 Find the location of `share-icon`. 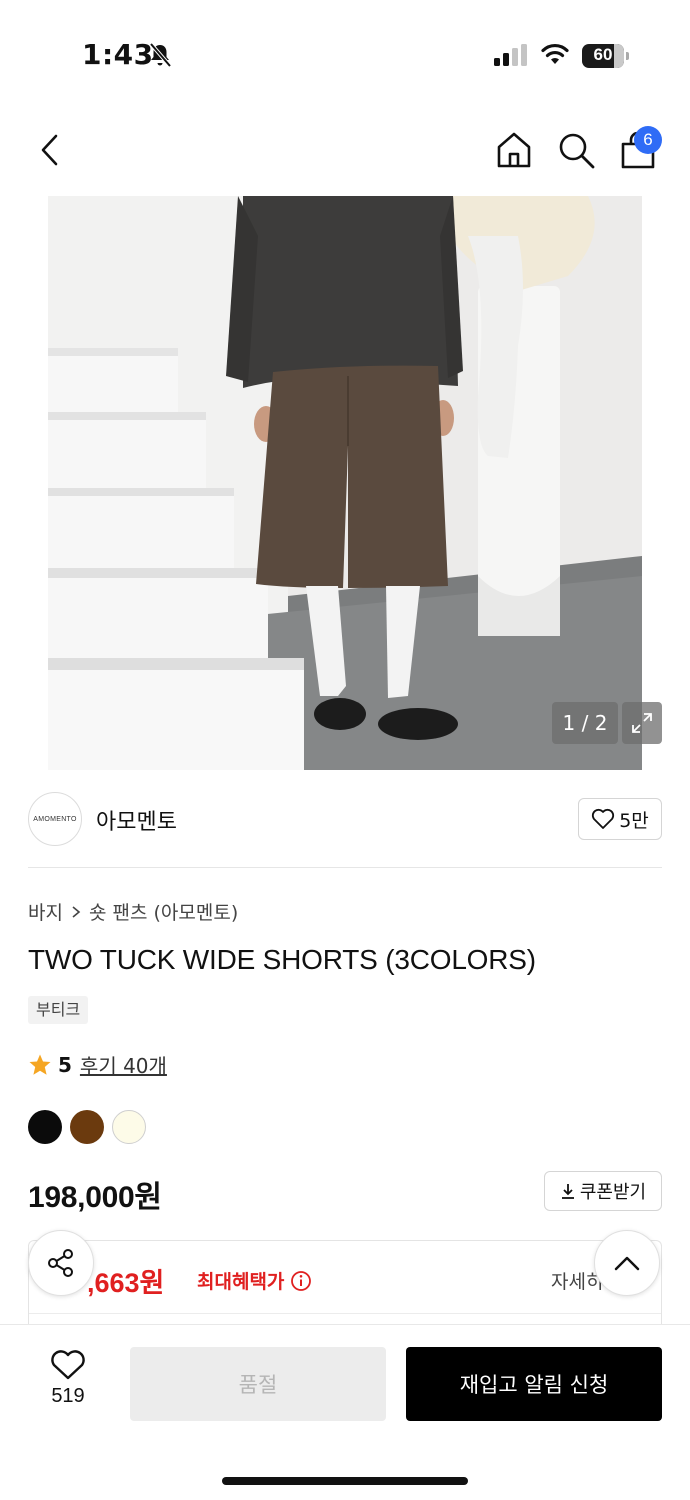

share-icon is located at coordinates (60, 1263).